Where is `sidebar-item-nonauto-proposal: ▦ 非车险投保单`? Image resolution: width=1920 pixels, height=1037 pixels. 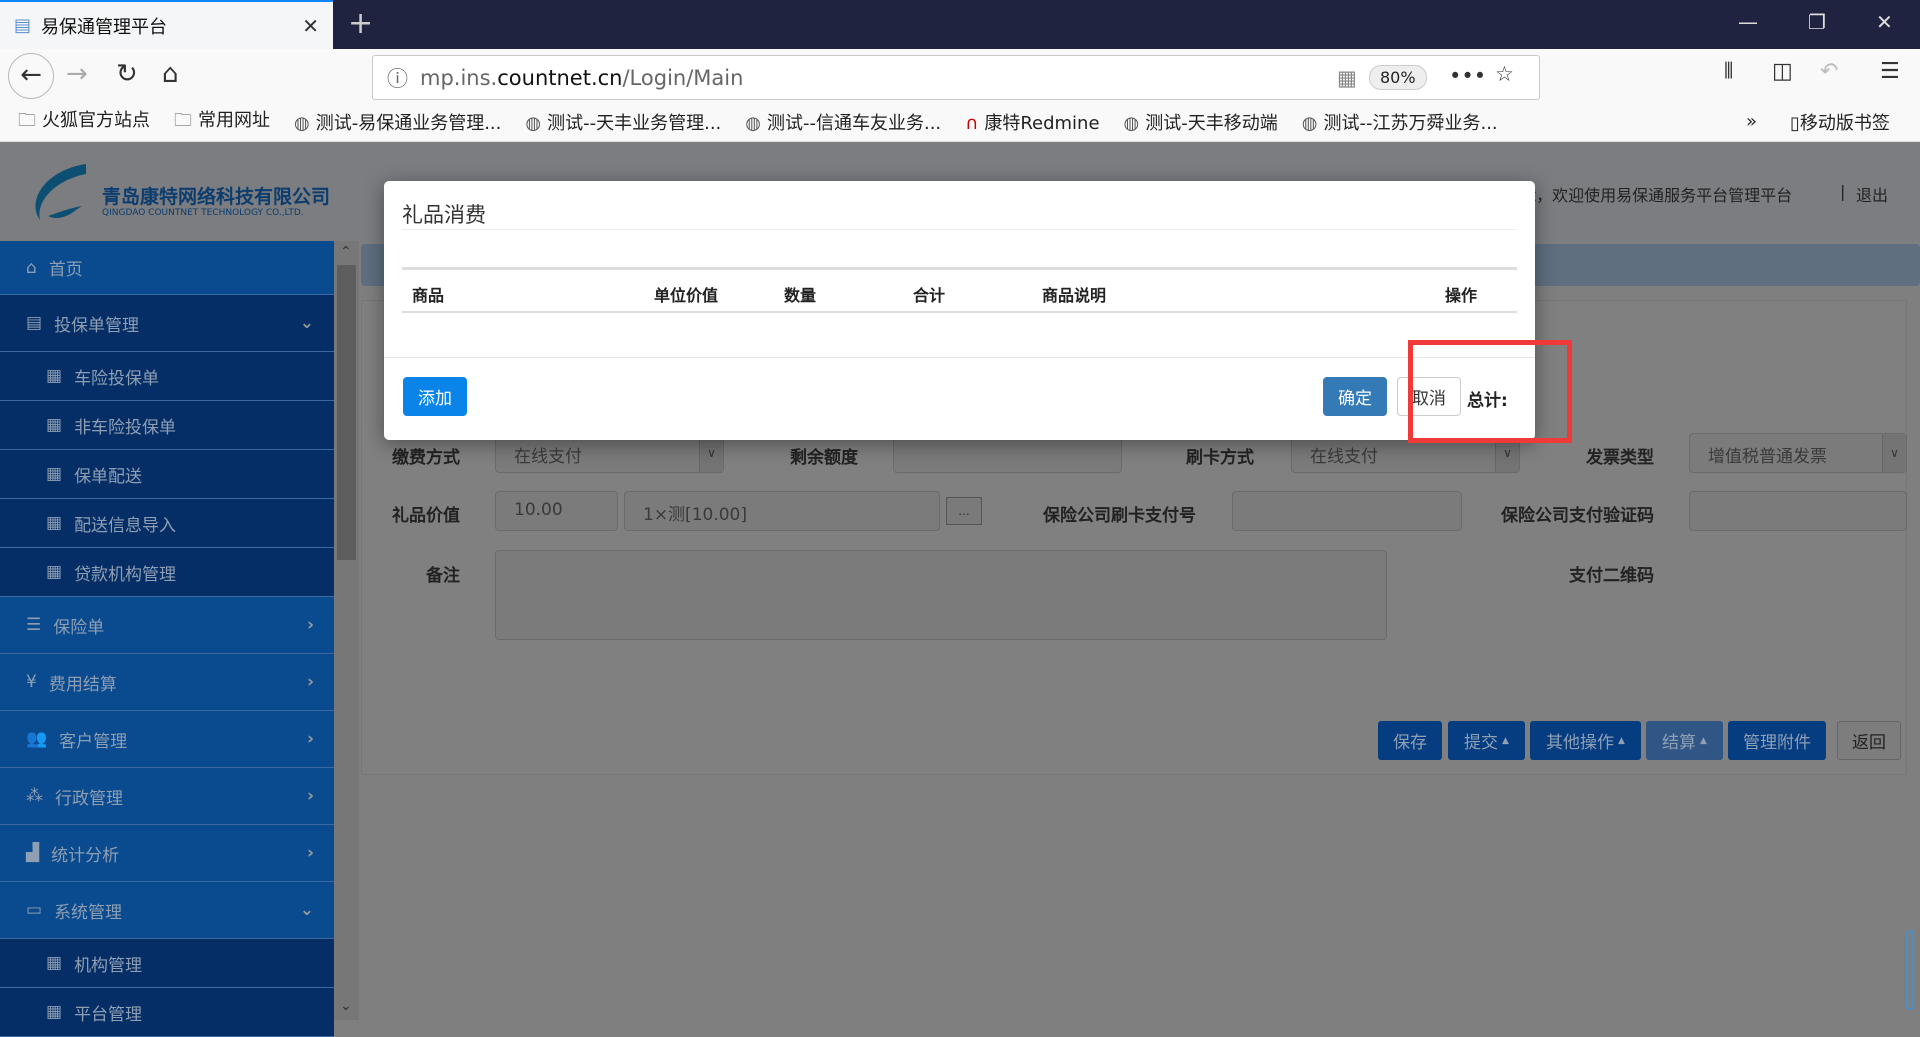
sidebar-item-nonauto-proposal: ▦ 非车险投保单 is located at coordinates (167, 425).